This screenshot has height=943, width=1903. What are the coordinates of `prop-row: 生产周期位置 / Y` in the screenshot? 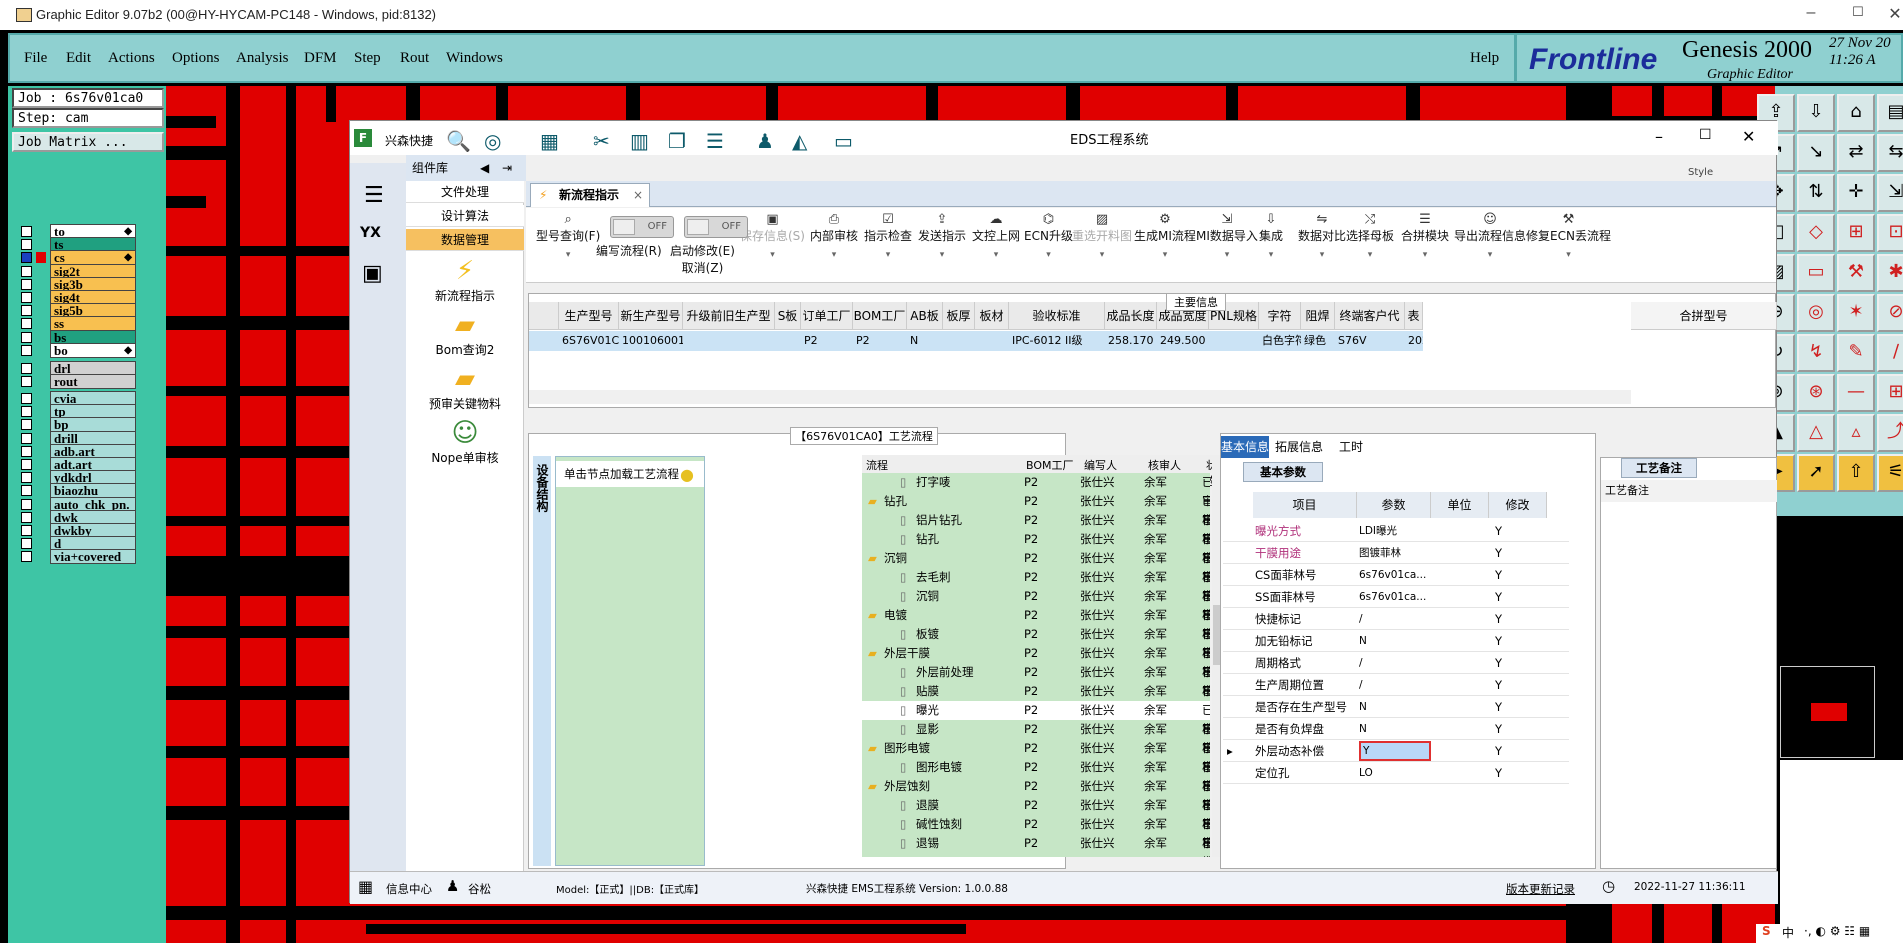 It's located at (1396, 685).